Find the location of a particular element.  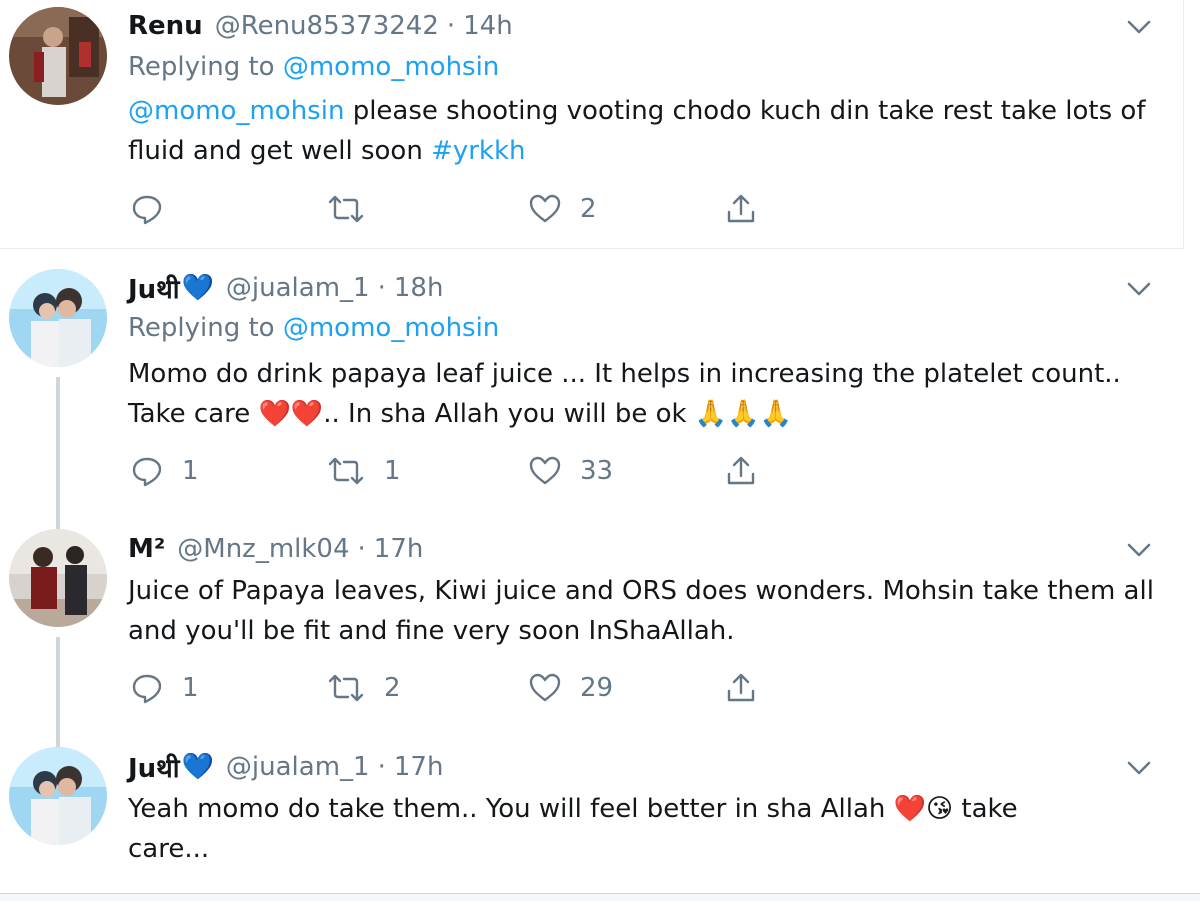

retweet-button: 2 is located at coordinates (363, 688).